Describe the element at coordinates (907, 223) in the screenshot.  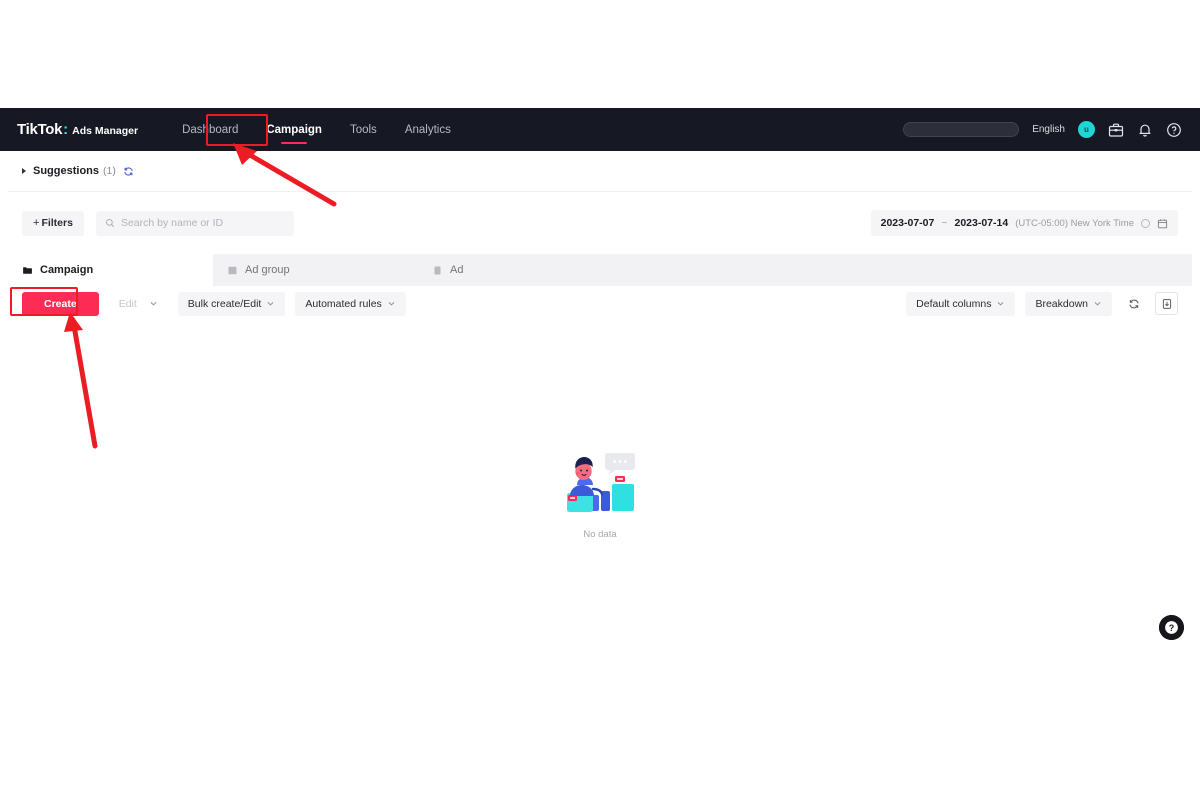
I see `date-start: 2023-07-07` at that location.